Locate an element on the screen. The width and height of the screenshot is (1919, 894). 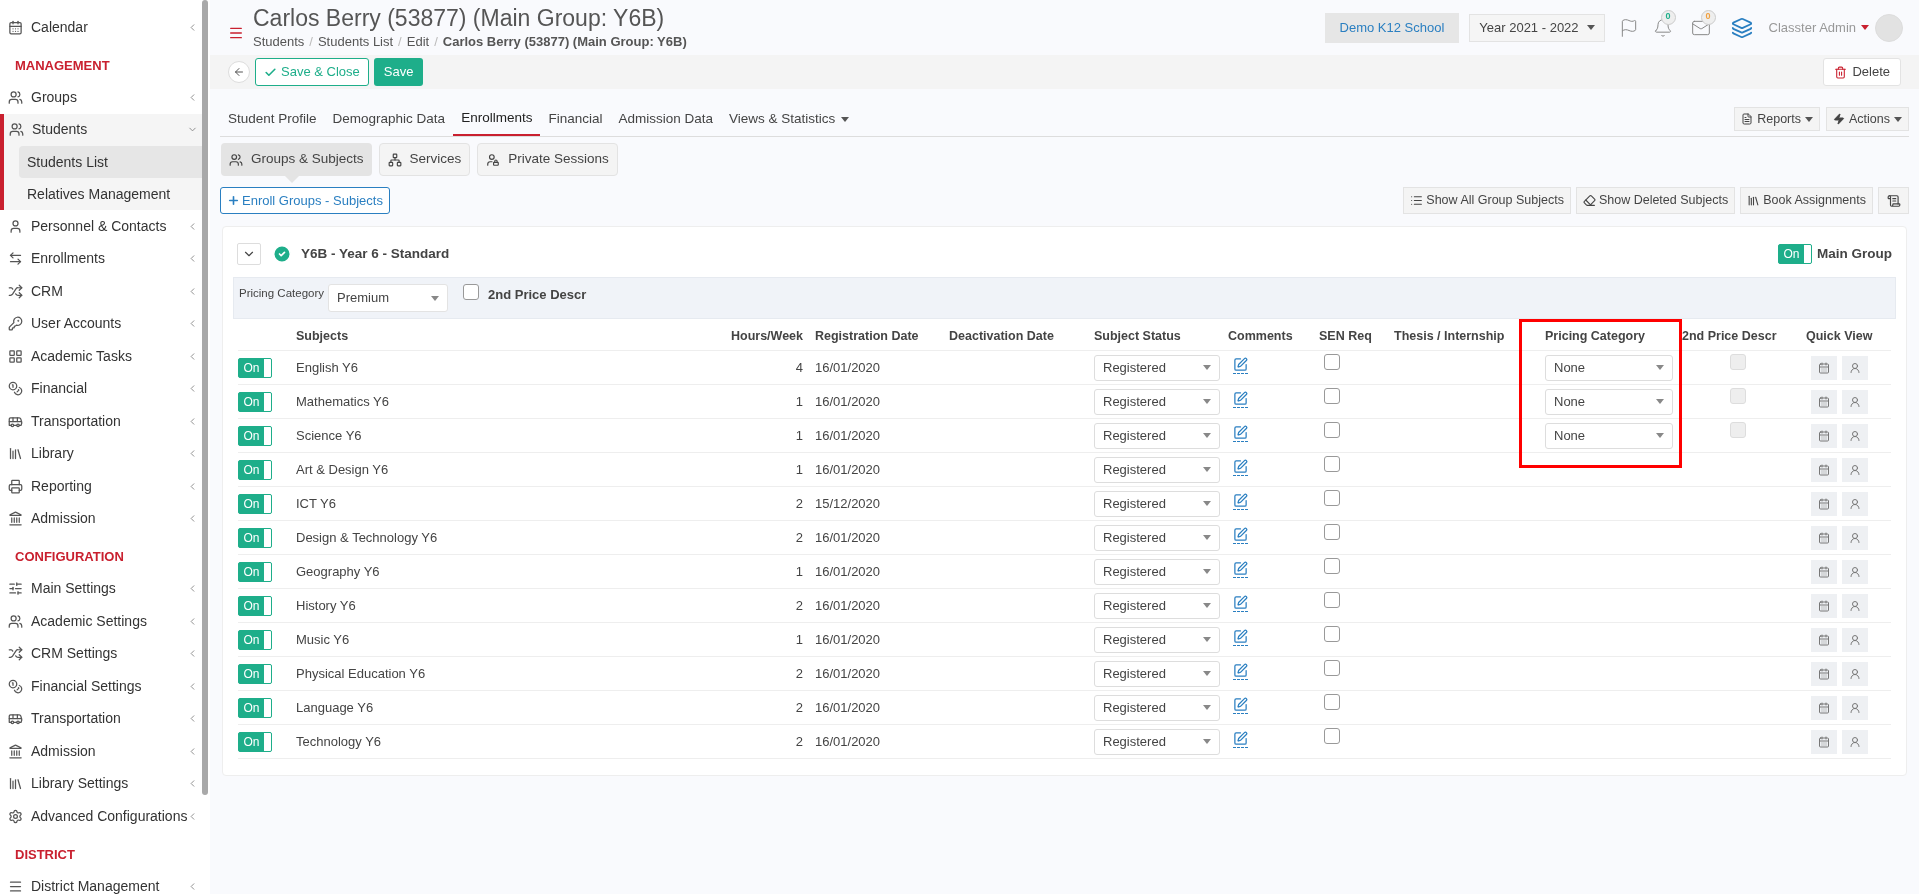
tab: Demographic Data is located at coordinates (389, 119).